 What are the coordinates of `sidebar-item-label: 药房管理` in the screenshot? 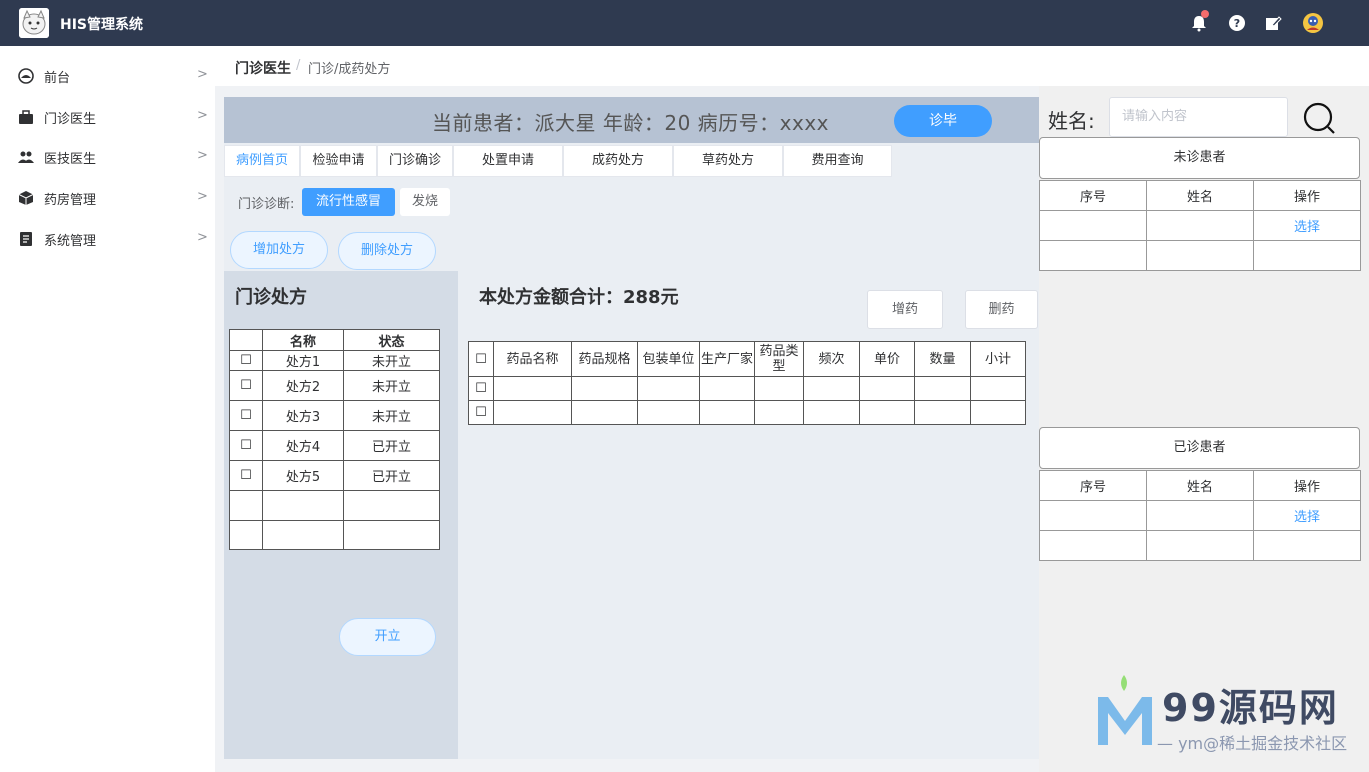 It's located at (70, 200).